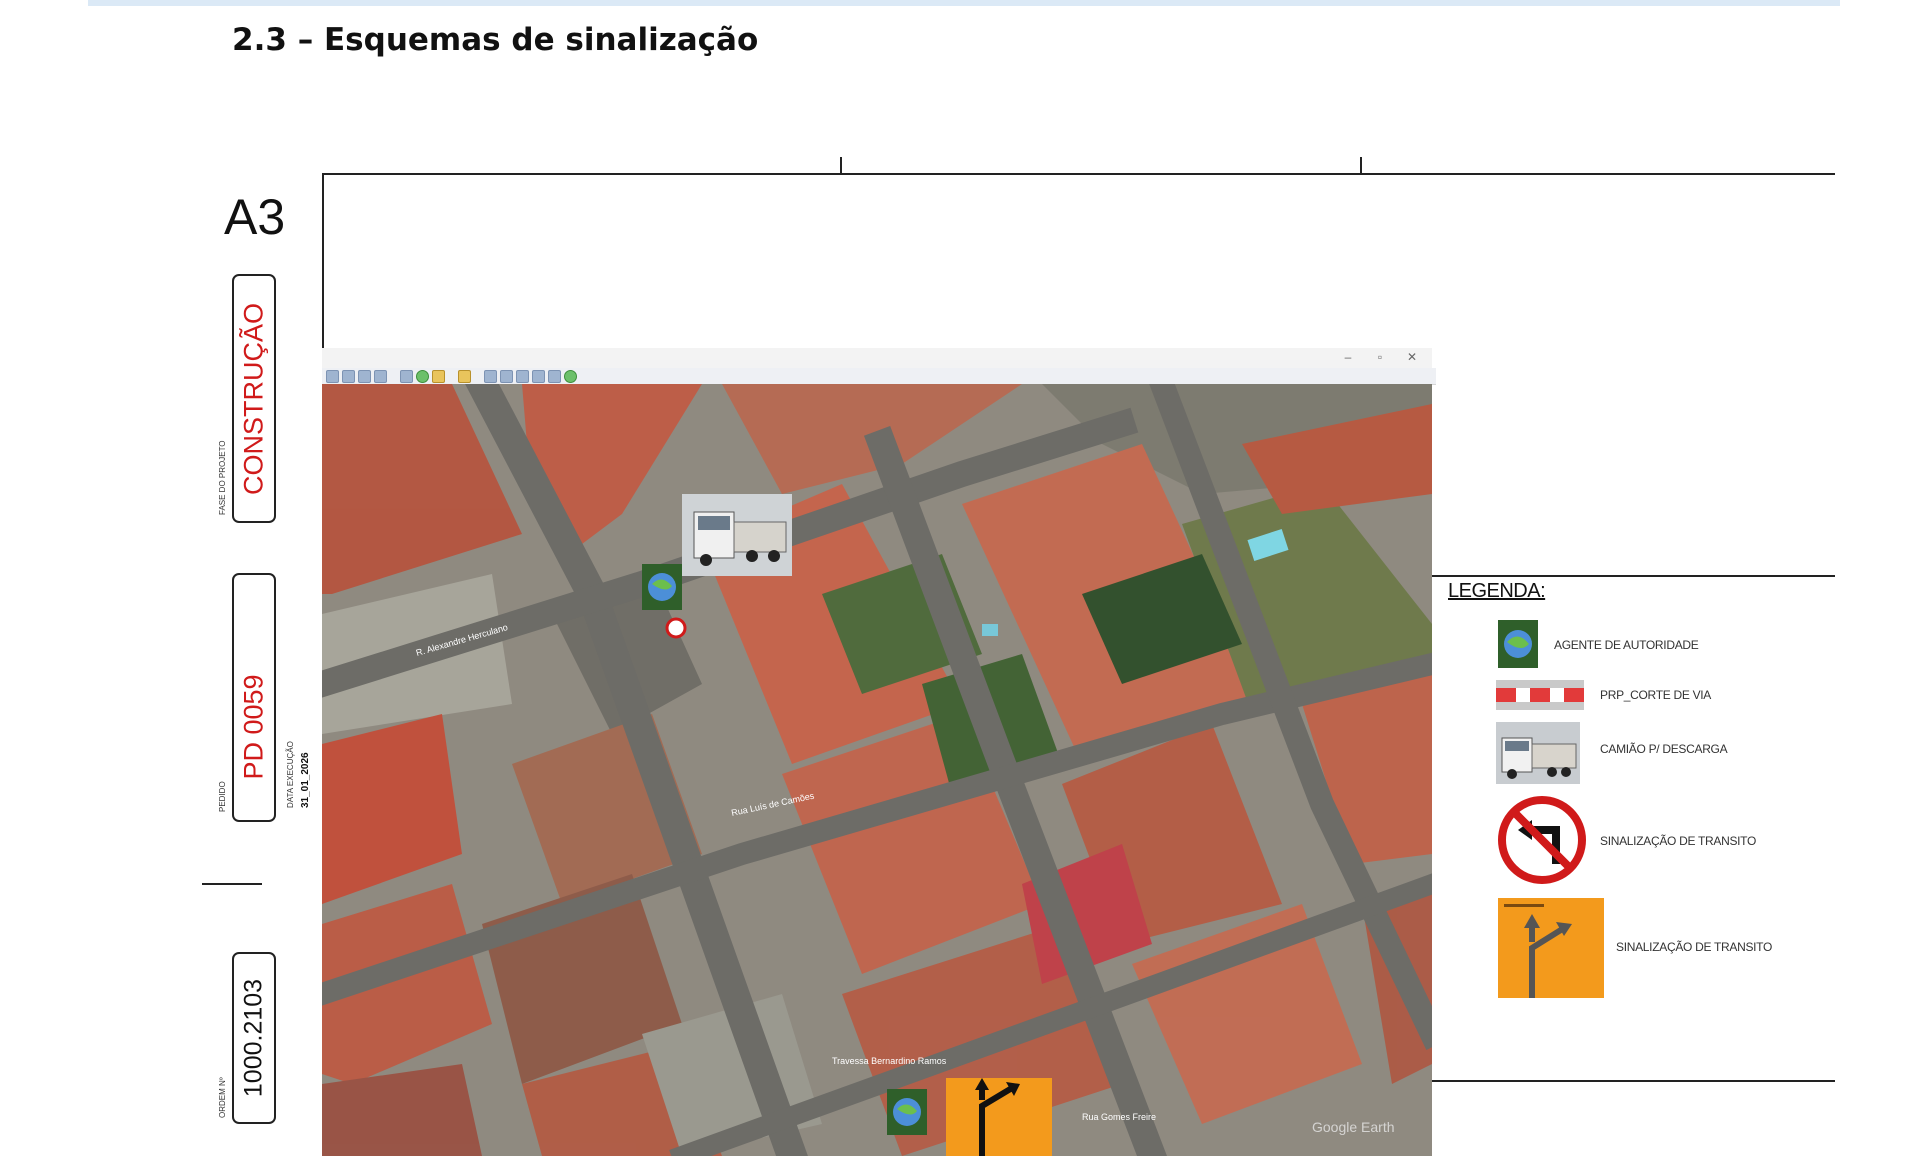 The image size is (1920, 1156). Describe the element at coordinates (877, 358) in the screenshot. I see `map-titlebar: – ▫ ✕` at that location.